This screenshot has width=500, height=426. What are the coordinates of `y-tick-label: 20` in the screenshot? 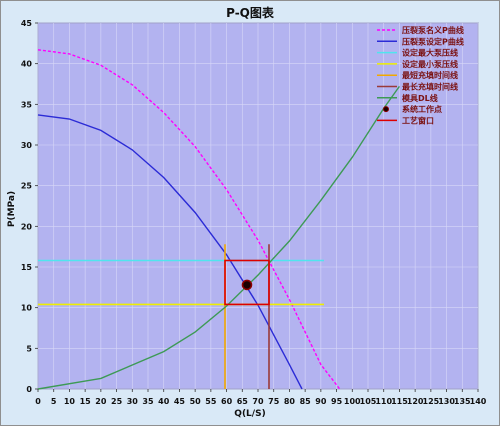 It's located at (27, 226).